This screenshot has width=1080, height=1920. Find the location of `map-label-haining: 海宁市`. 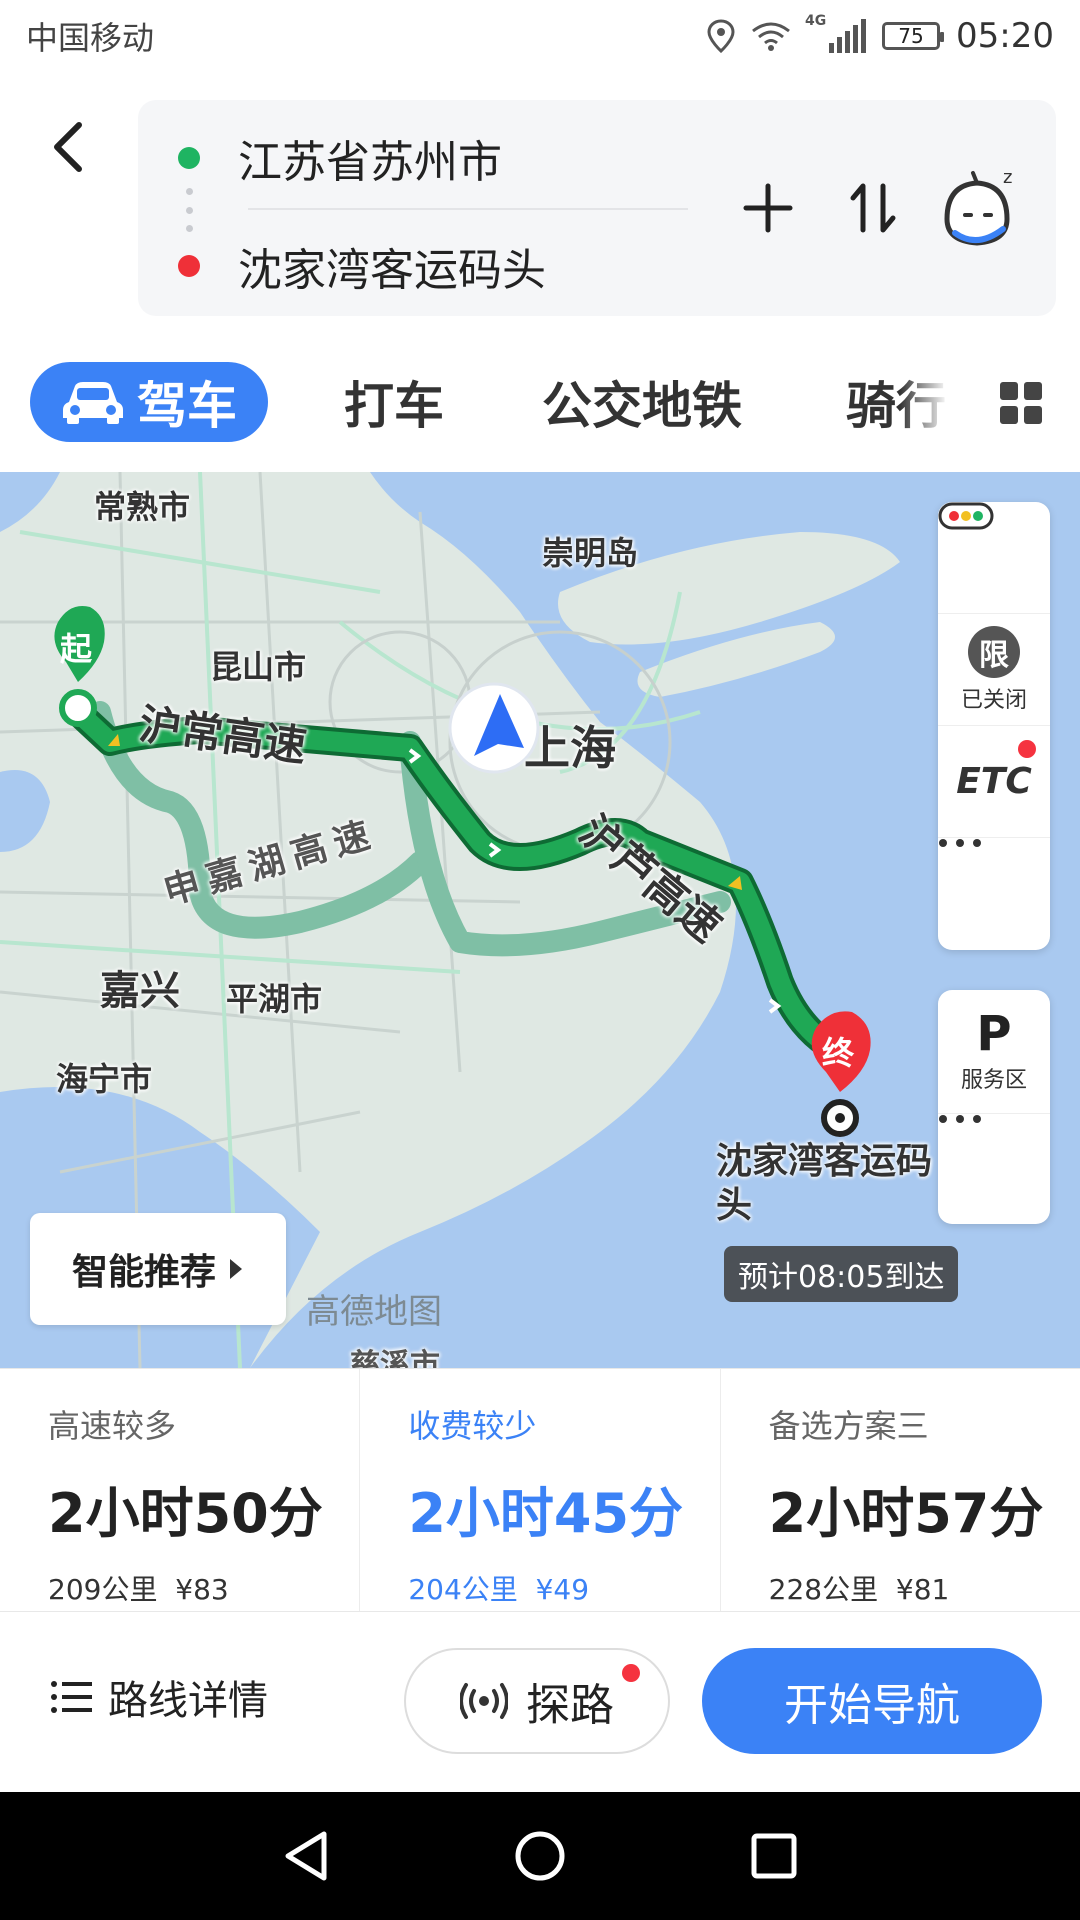

map-label-haining: 海宁市 is located at coordinates (104, 1079).